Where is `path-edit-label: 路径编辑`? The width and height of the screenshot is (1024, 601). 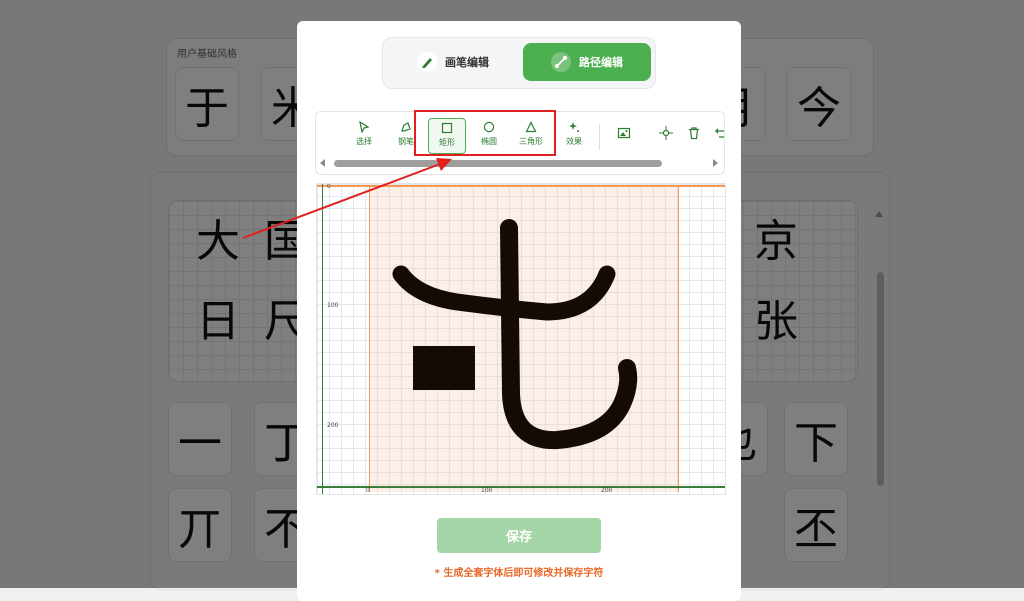 path-edit-label: 路径编辑 is located at coordinates (601, 62).